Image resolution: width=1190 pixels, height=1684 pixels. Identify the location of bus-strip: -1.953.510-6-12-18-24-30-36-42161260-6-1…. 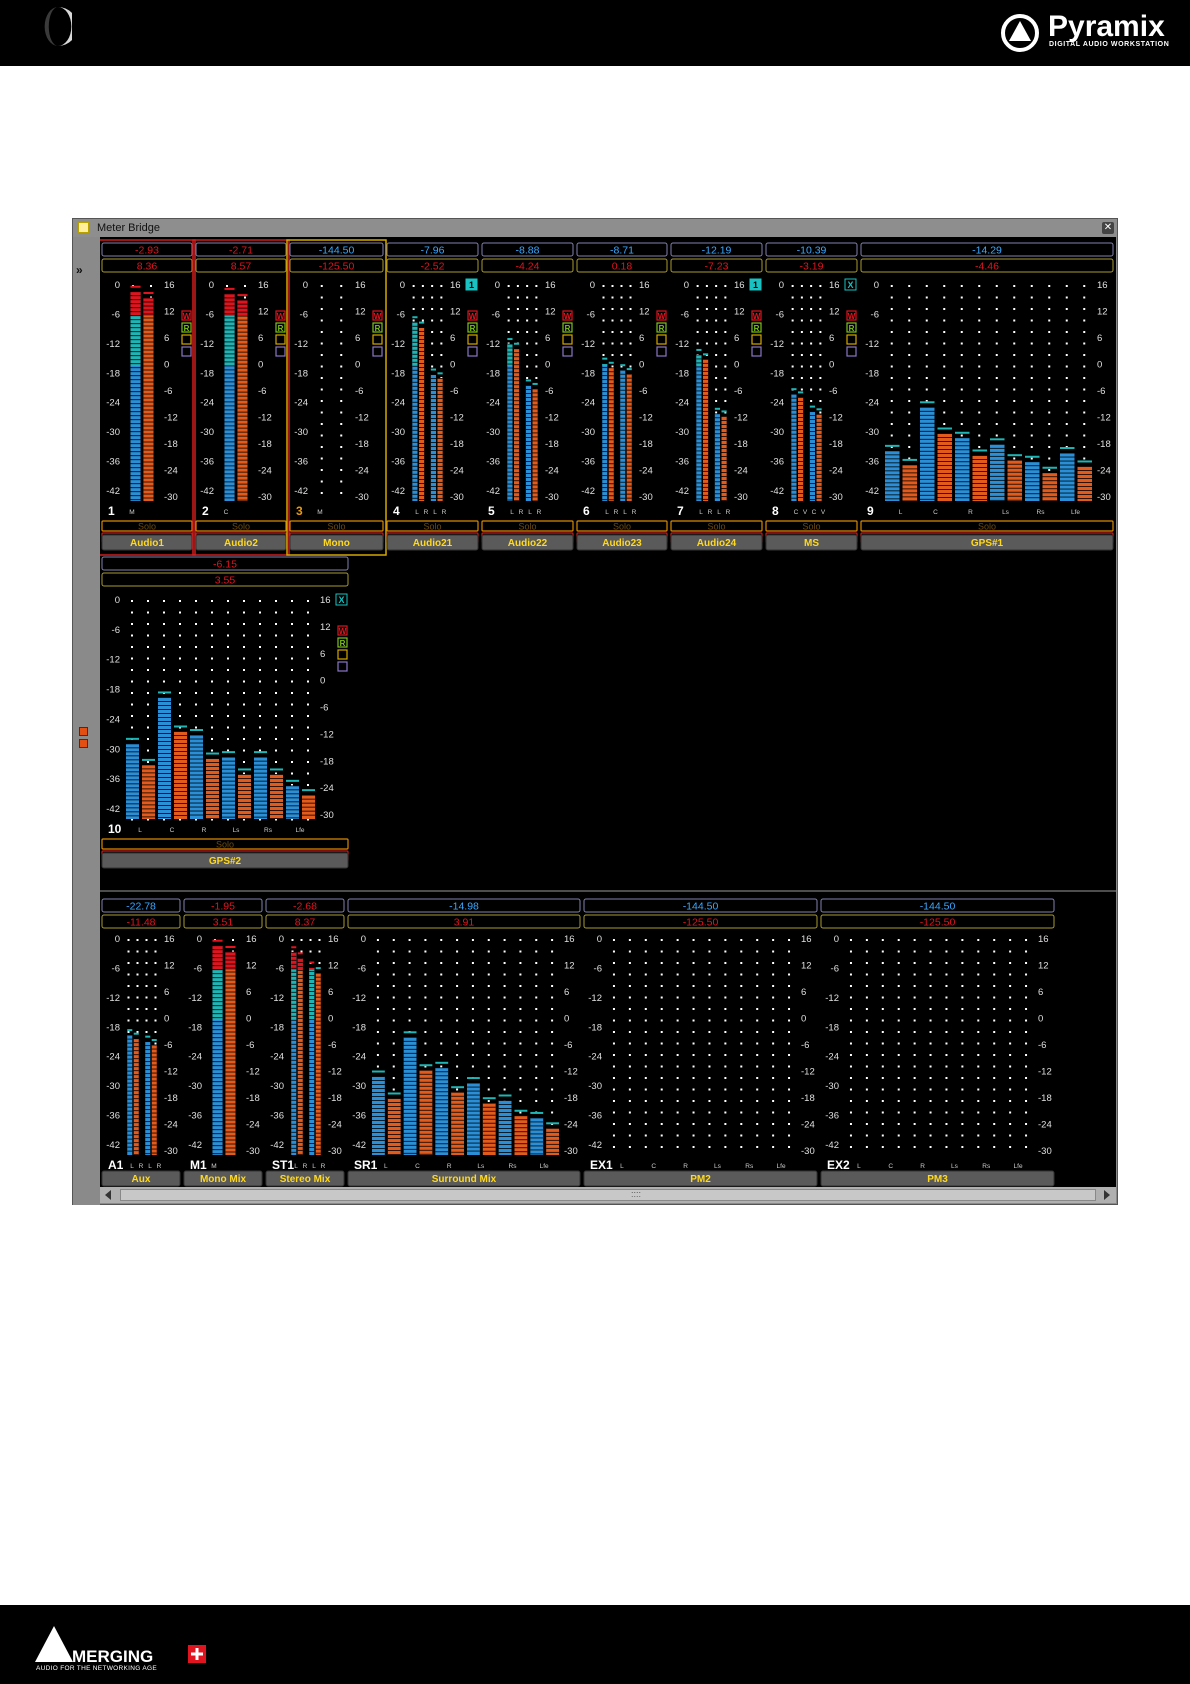
(223, 1042).